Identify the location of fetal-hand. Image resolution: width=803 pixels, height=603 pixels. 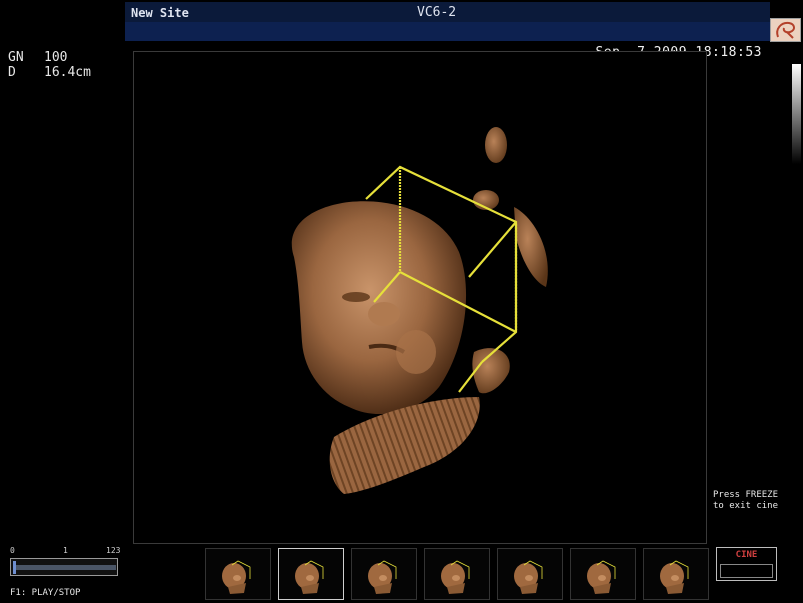
(404, 445).